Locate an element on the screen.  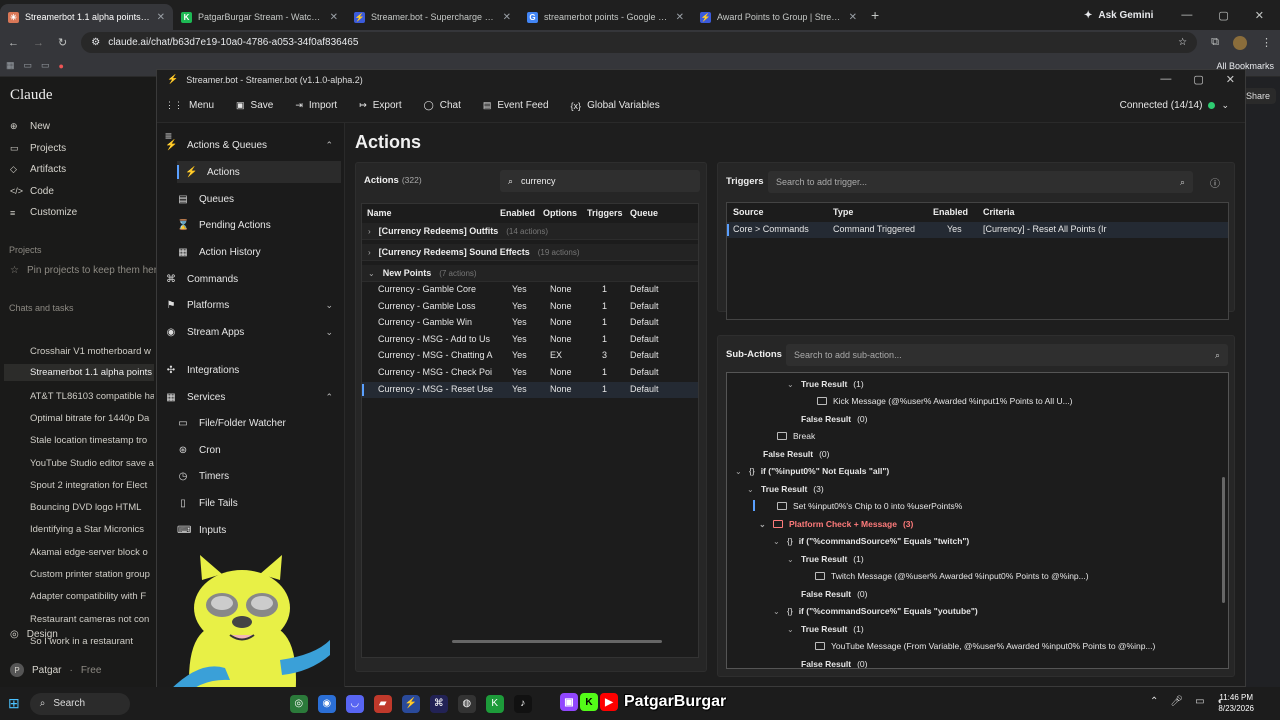
mic-icon: 🎤︎ is located at coordinates (1176, 701).